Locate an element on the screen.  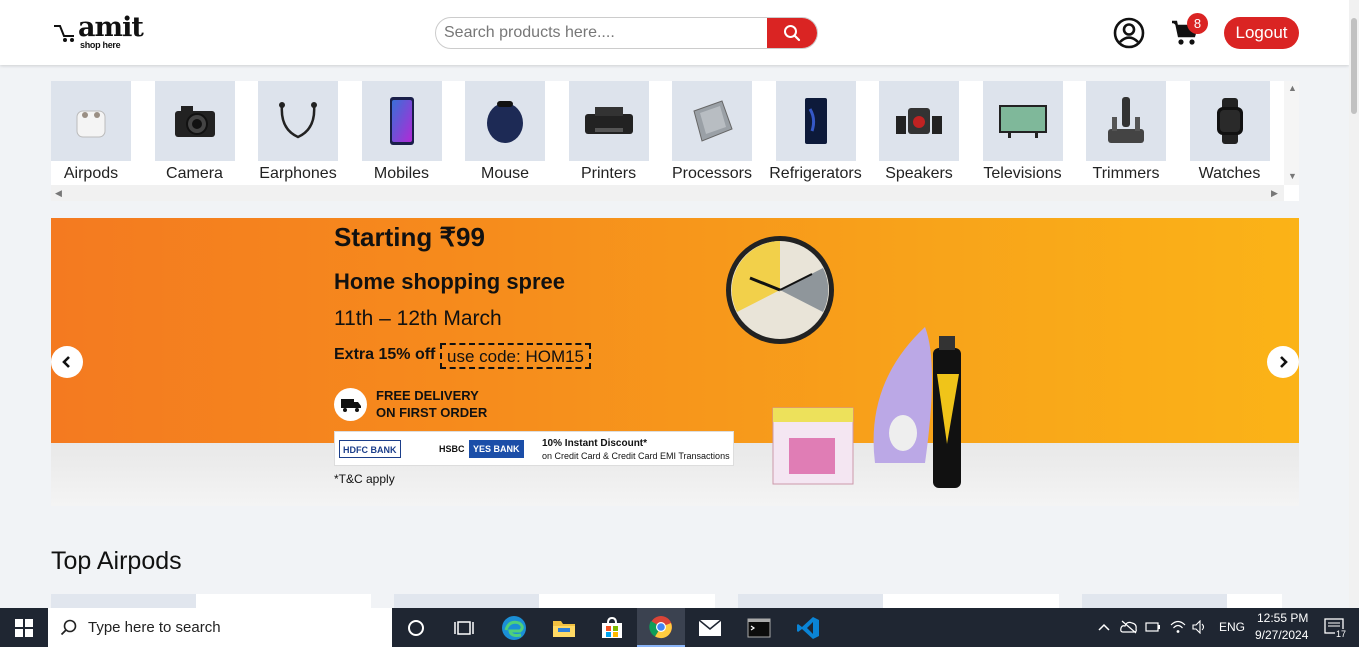
chevron-left-icon is located at coordinates (66, 362).